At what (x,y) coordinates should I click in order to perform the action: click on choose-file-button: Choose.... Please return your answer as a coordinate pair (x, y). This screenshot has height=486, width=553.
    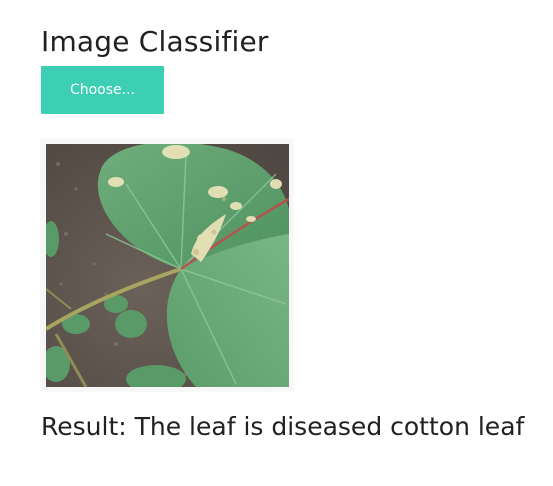
    Looking at the image, I should click on (102, 90).